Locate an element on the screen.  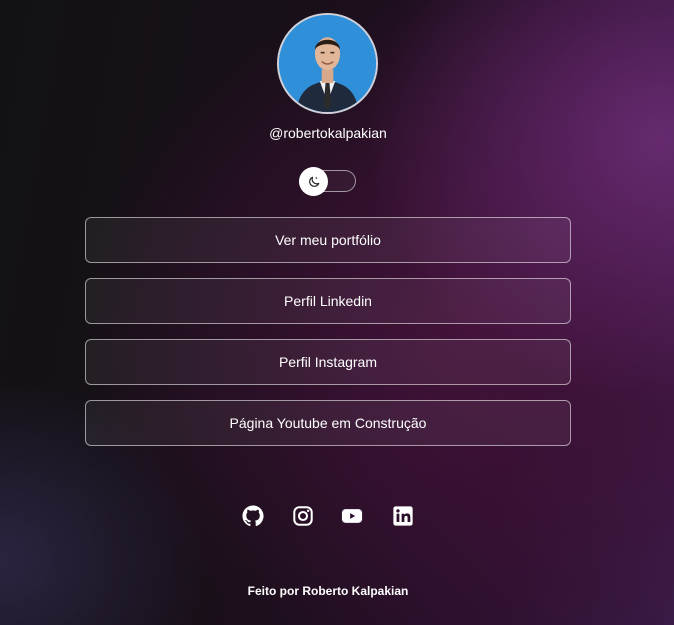
footer-credit: Feito por Roberto Kalpakian is located at coordinates (328, 591).